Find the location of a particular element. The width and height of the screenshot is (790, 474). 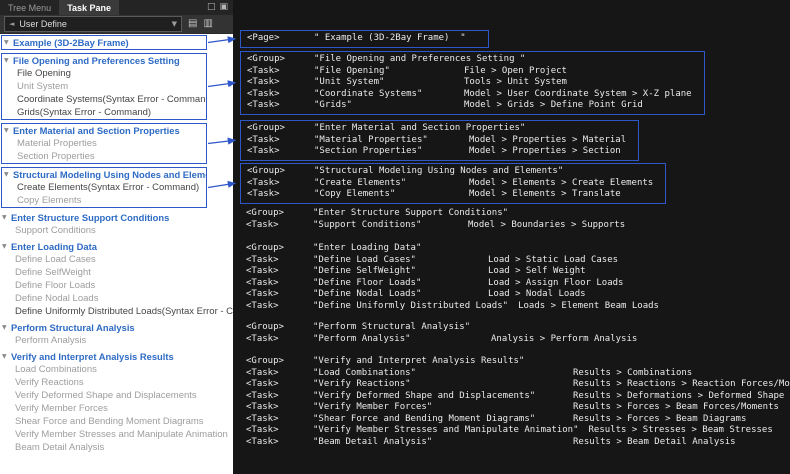

tree-item: Verify Member Forces is located at coordinates (116, 408).